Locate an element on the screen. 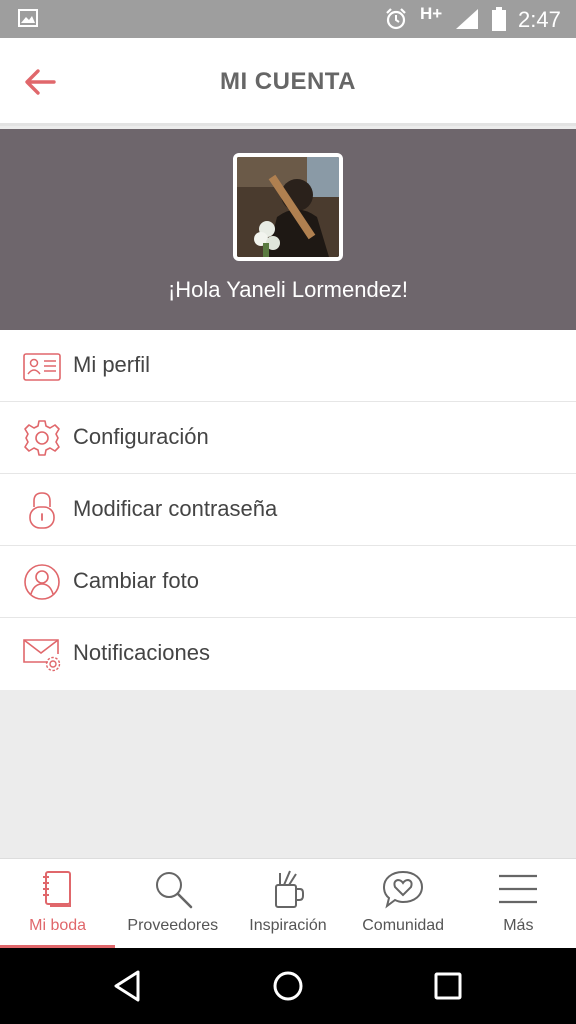  tab-mas: Más is located at coordinates (518, 904).